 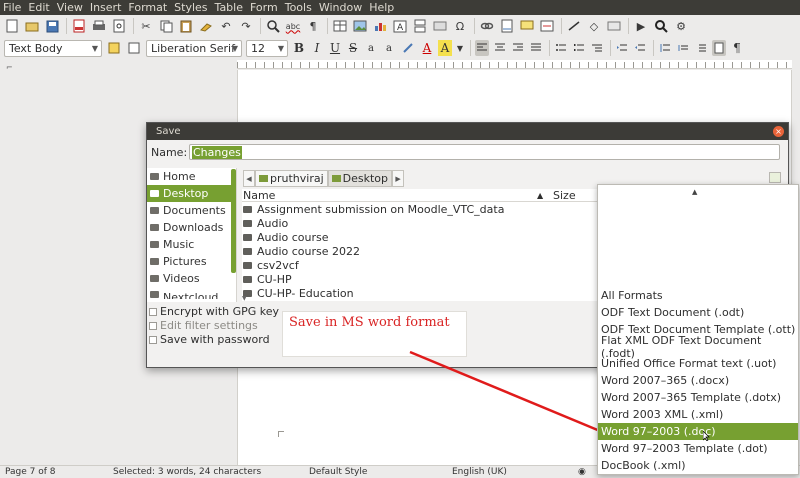 What do you see at coordinates (106, 7) in the screenshot?
I see `menu-insert: Insert` at bounding box center [106, 7].